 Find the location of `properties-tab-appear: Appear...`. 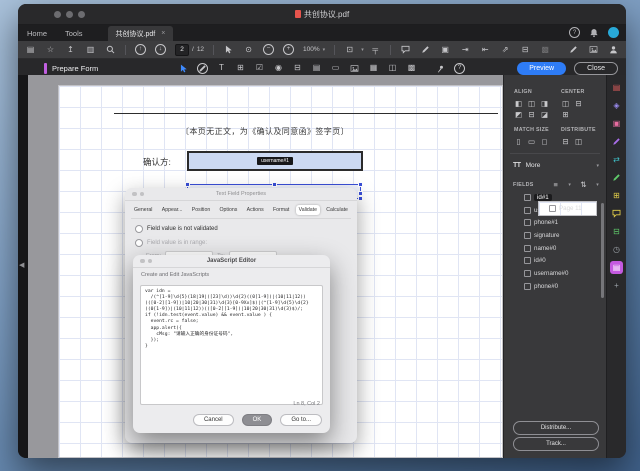

properties-tab-appear: Appear... is located at coordinates (172, 210).